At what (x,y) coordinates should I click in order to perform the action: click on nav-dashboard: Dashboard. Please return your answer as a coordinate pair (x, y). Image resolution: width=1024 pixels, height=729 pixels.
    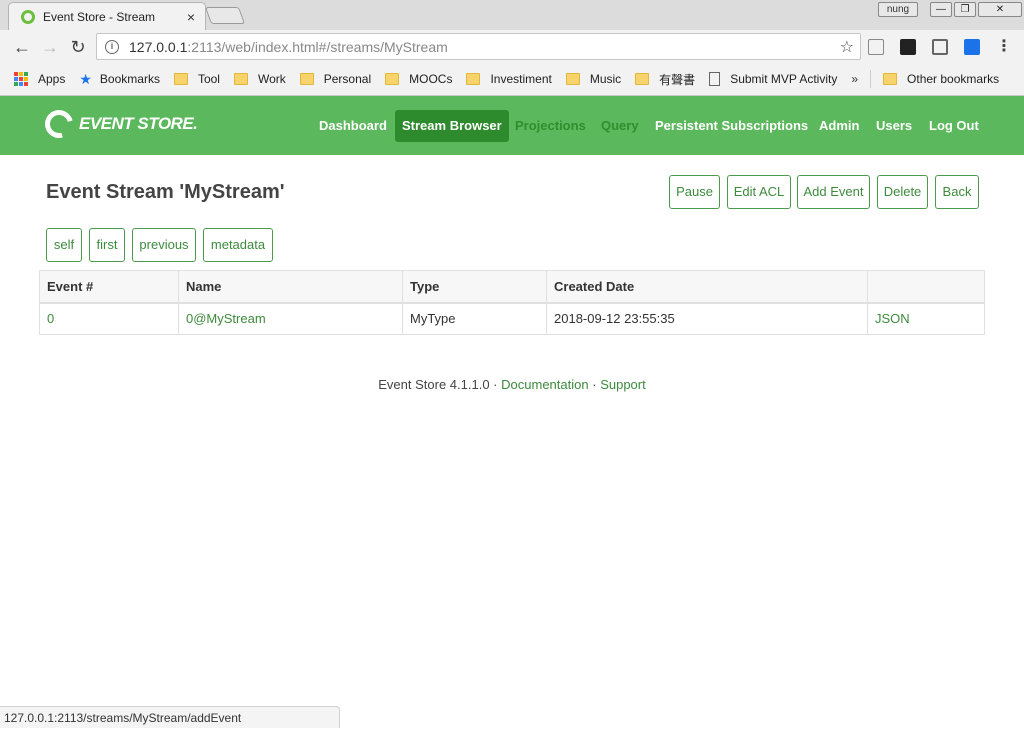
    Looking at the image, I should click on (353, 126).